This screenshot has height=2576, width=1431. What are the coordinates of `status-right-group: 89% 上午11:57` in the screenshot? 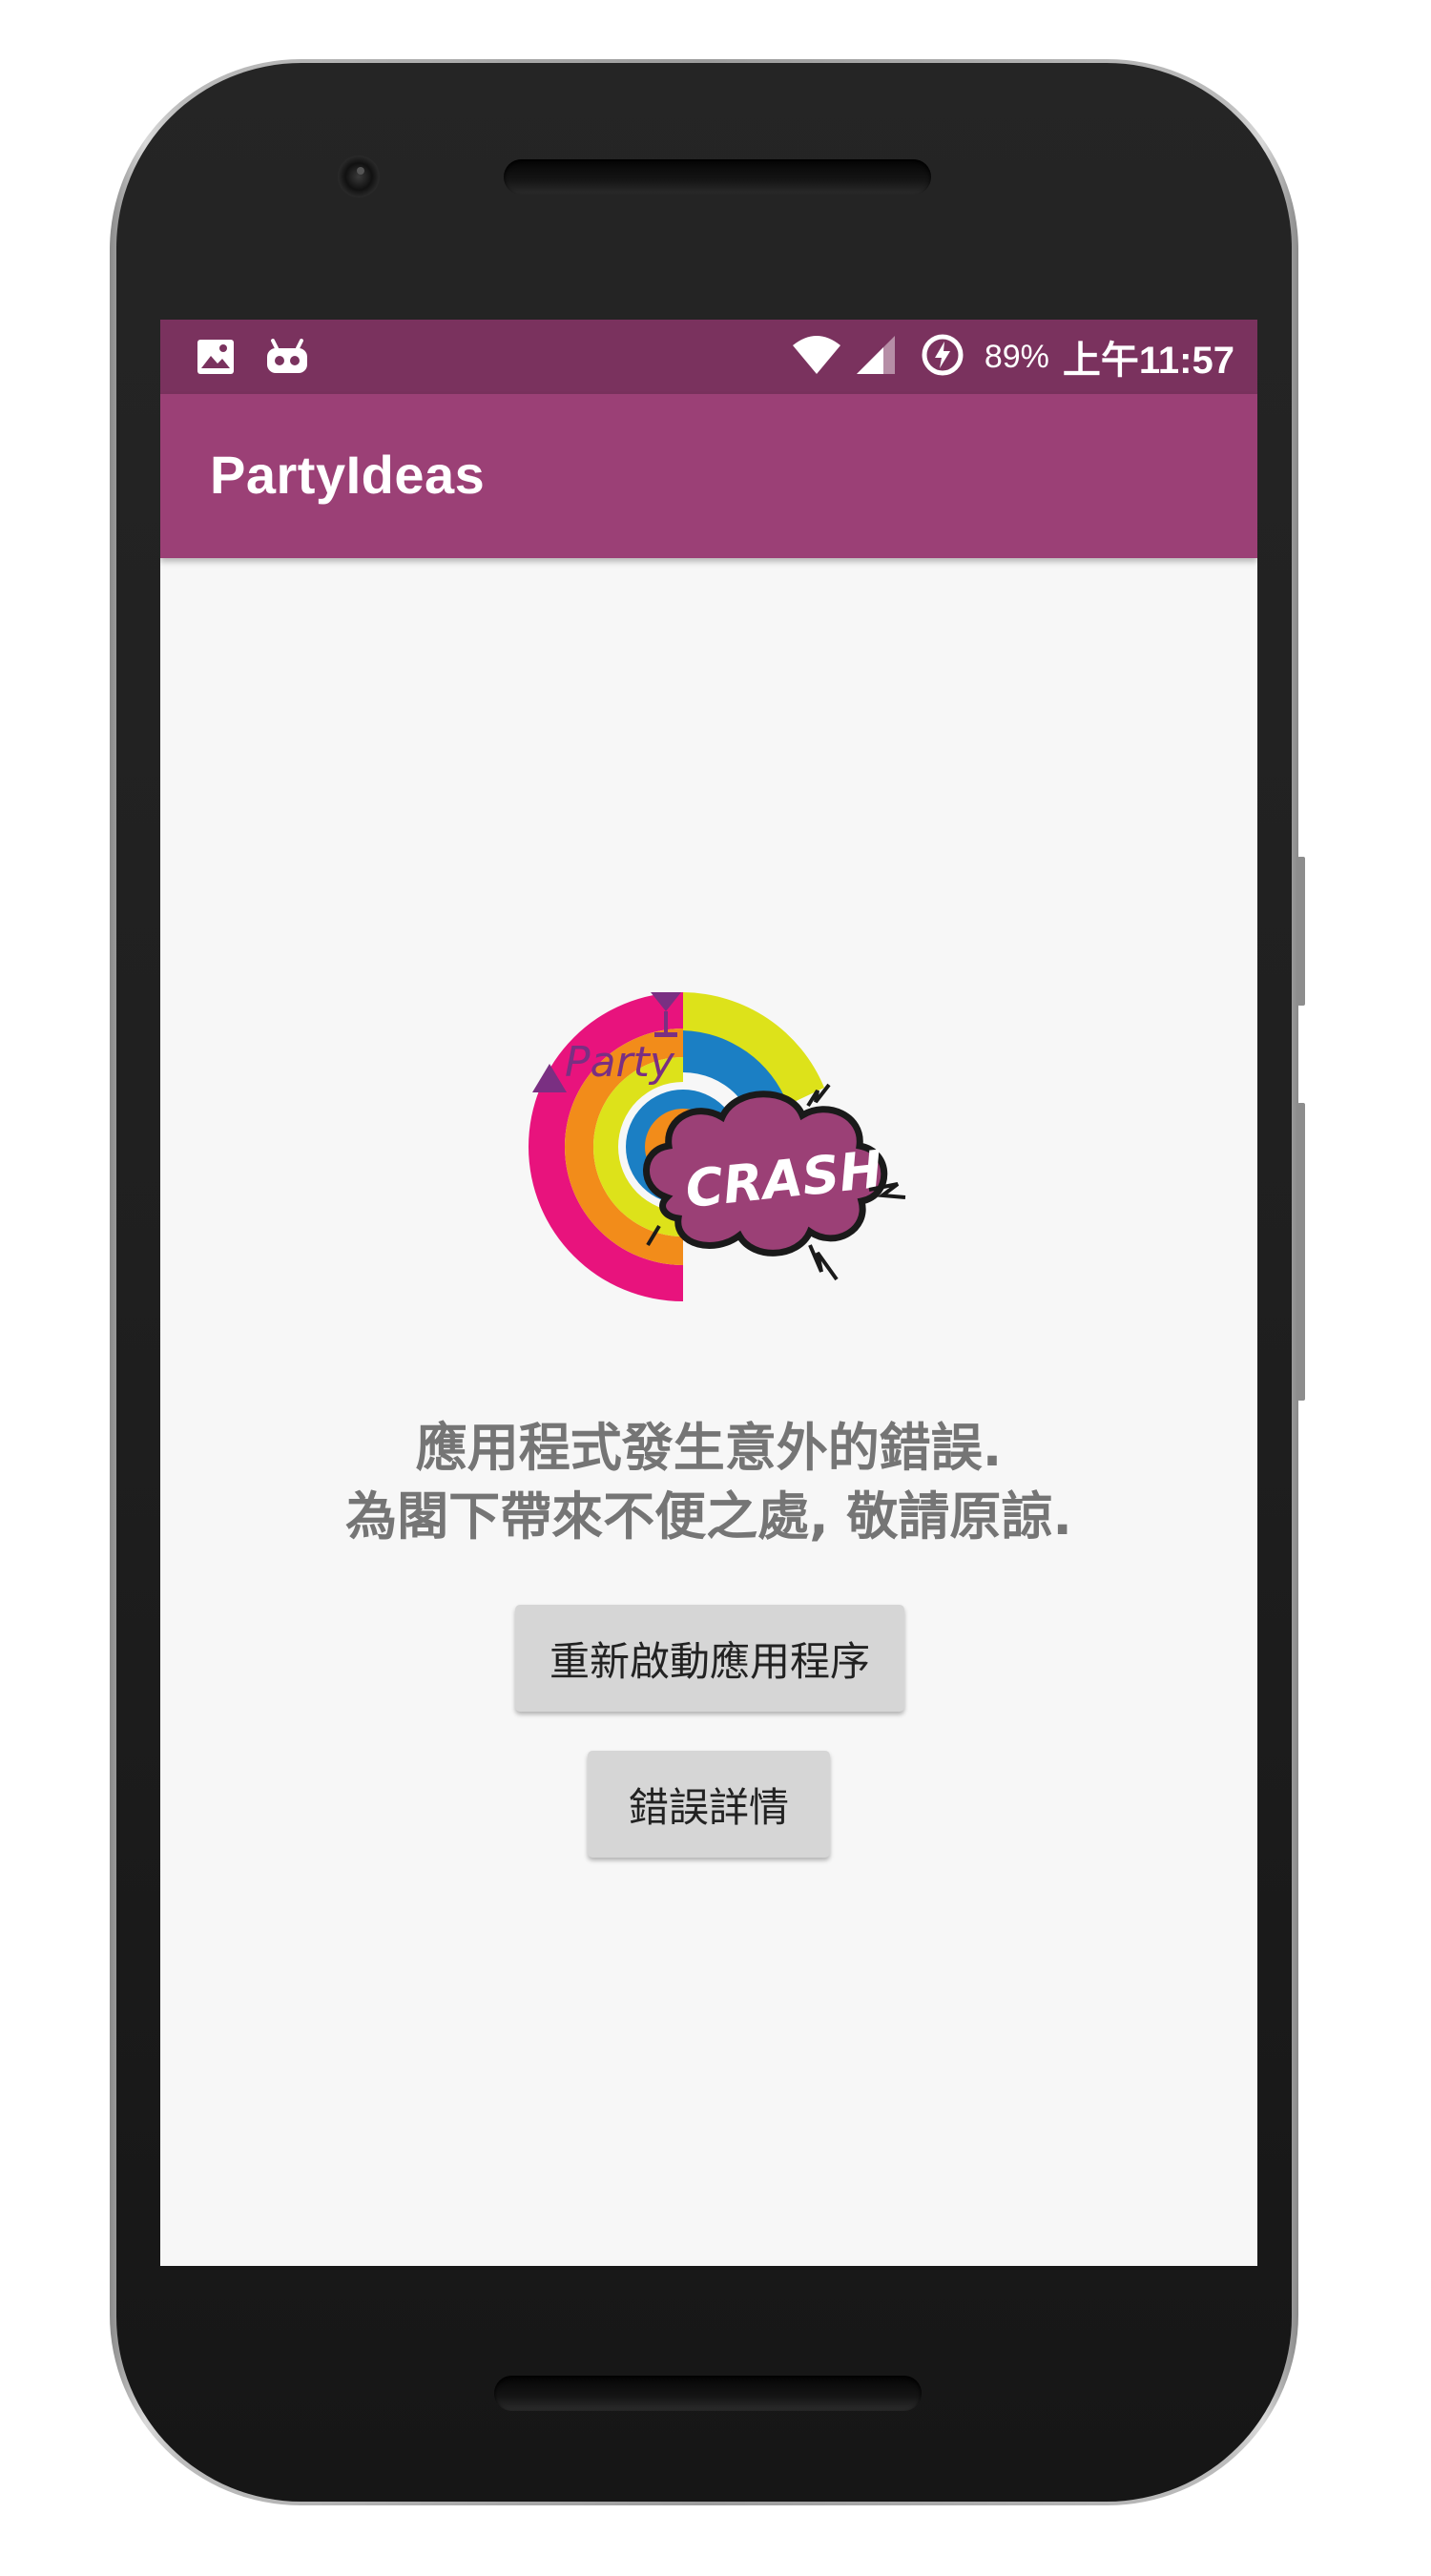 It's located at (1013, 357).